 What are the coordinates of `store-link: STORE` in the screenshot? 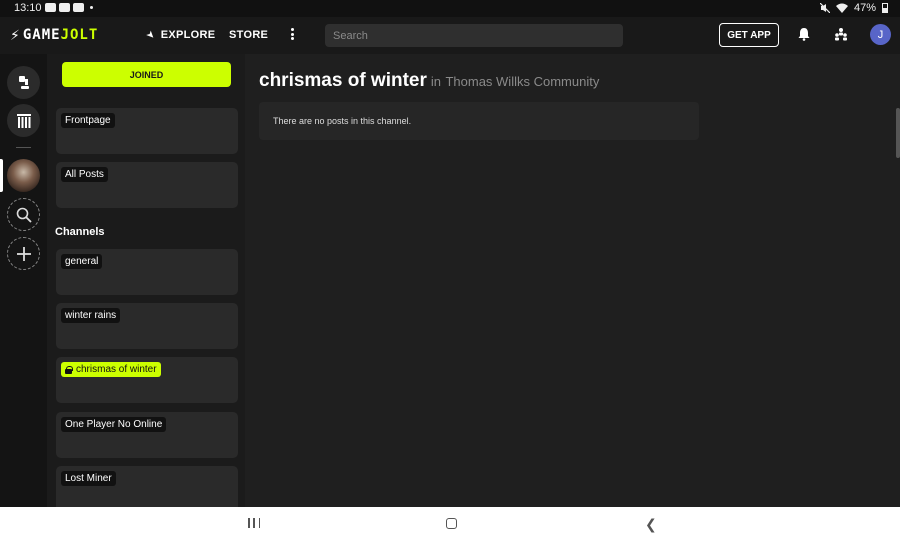 It's located at (248, 35).